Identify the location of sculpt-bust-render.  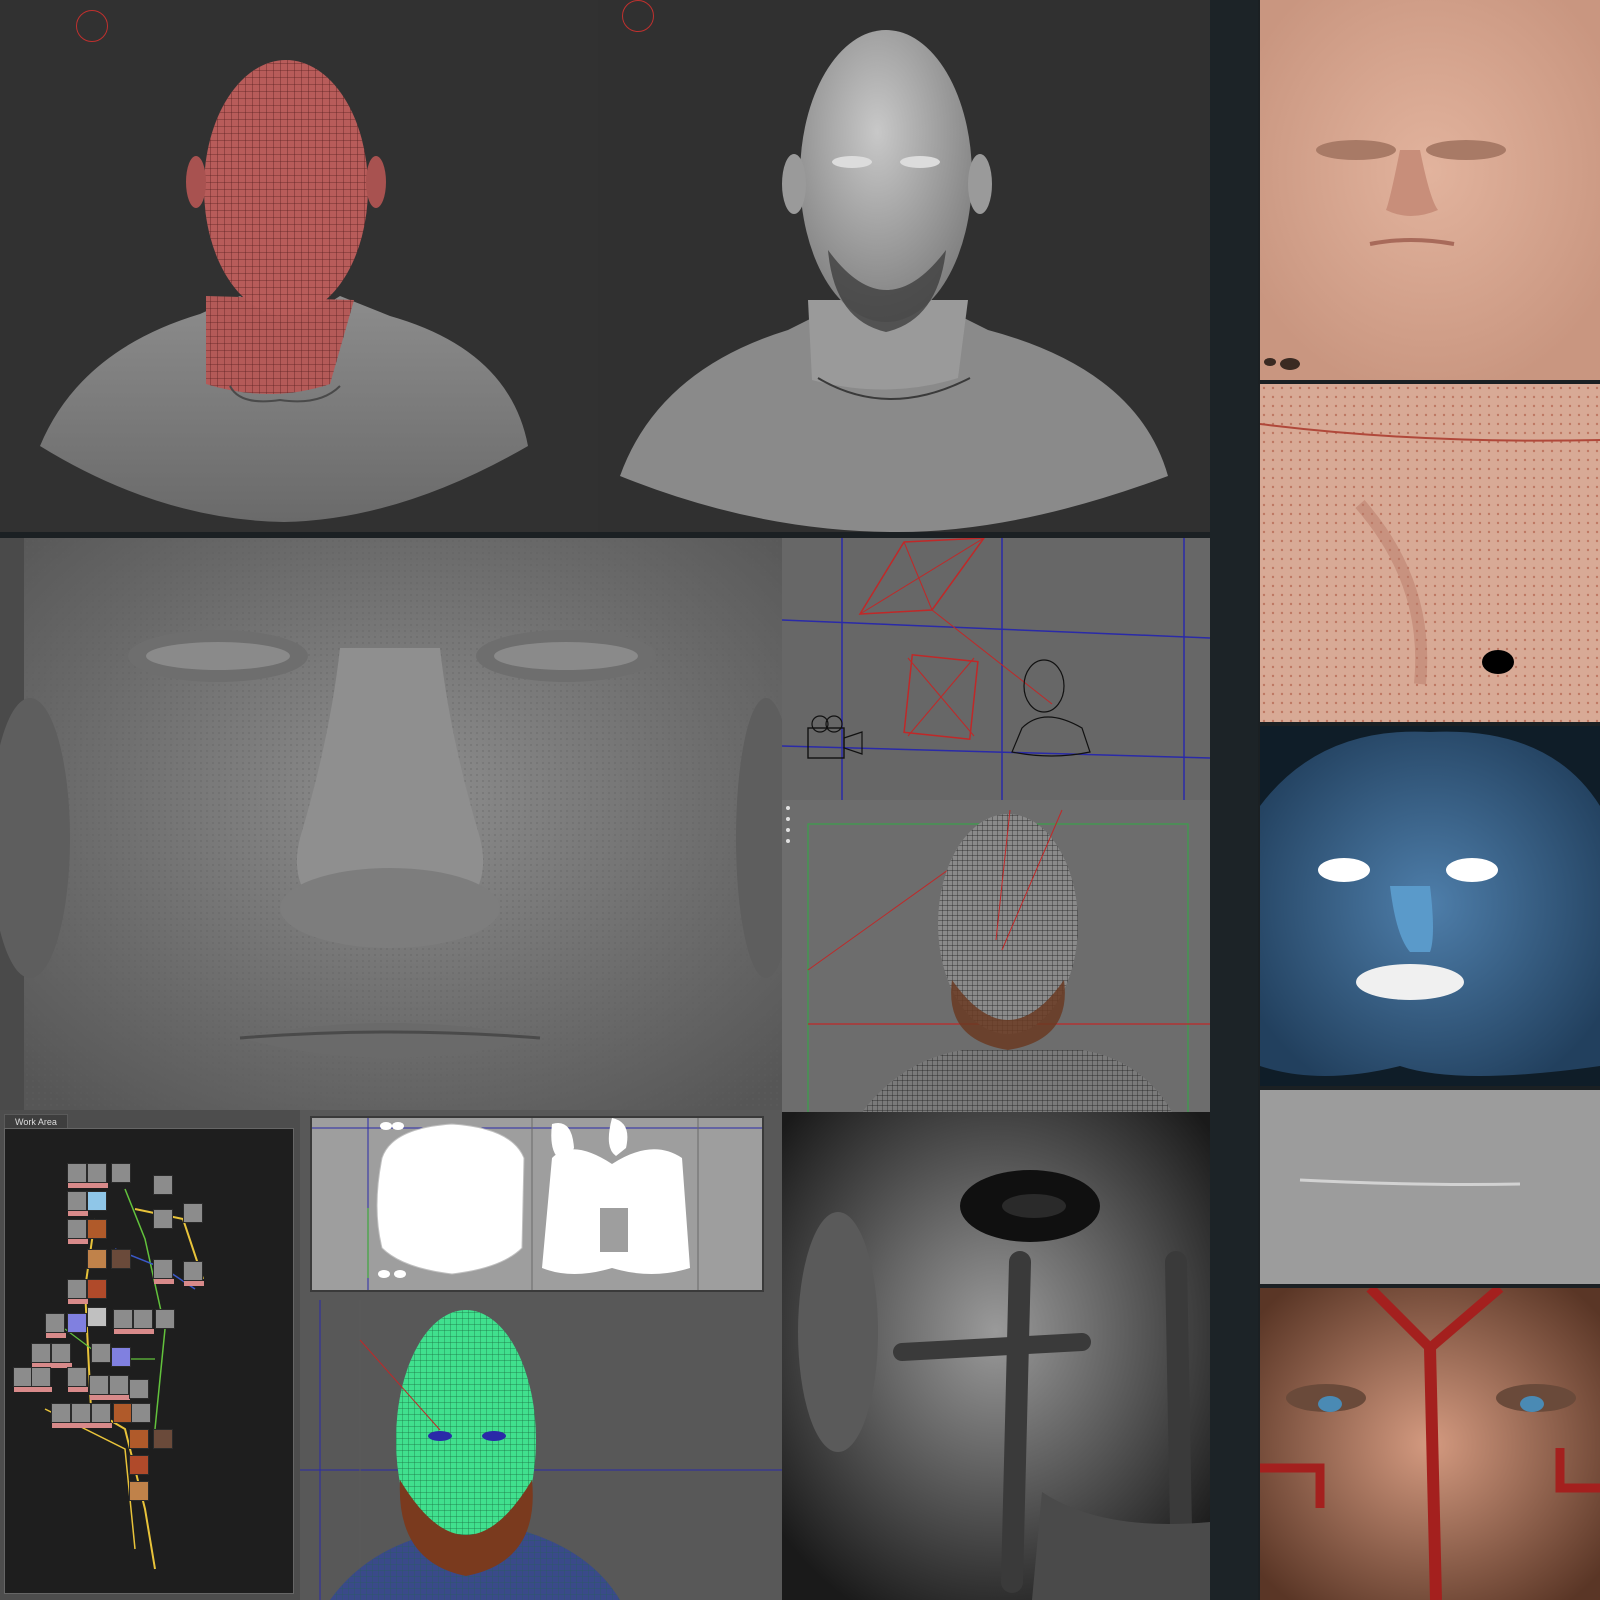
(894, 281).